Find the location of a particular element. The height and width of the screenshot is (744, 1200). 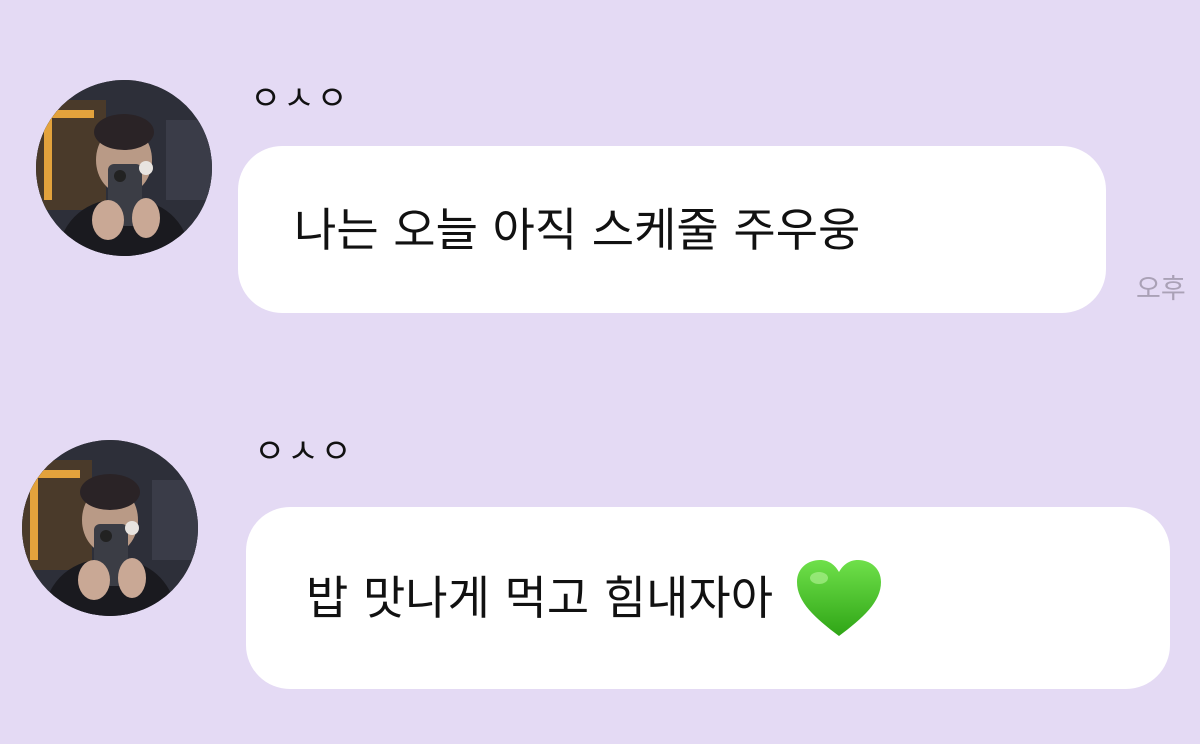

message-timestamp: 오후 is located at coordinates (1161, 289).